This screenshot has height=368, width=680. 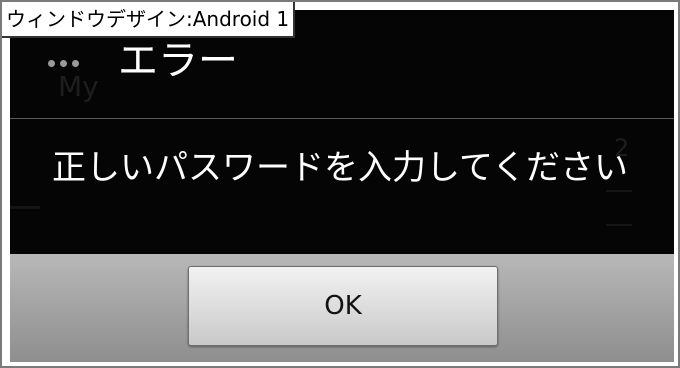 I want to click on ok-button: OK, so click(x=343, y=306).